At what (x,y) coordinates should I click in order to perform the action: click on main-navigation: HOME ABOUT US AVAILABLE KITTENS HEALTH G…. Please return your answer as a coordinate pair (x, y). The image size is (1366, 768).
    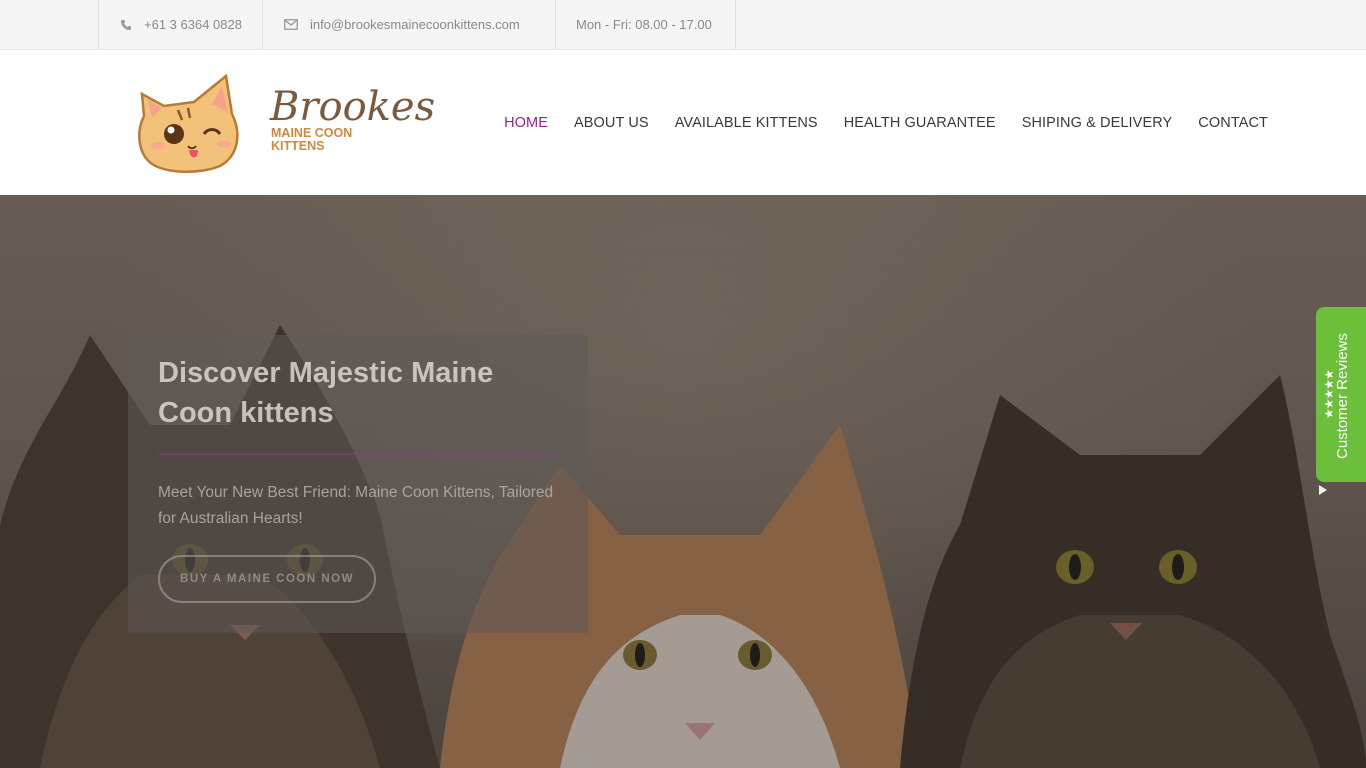
    Looking at the image, I should click on (873, 122).